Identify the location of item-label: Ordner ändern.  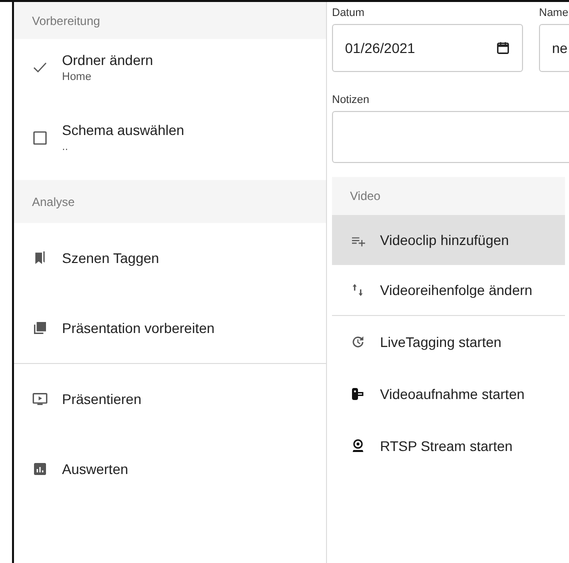
(108, 60).